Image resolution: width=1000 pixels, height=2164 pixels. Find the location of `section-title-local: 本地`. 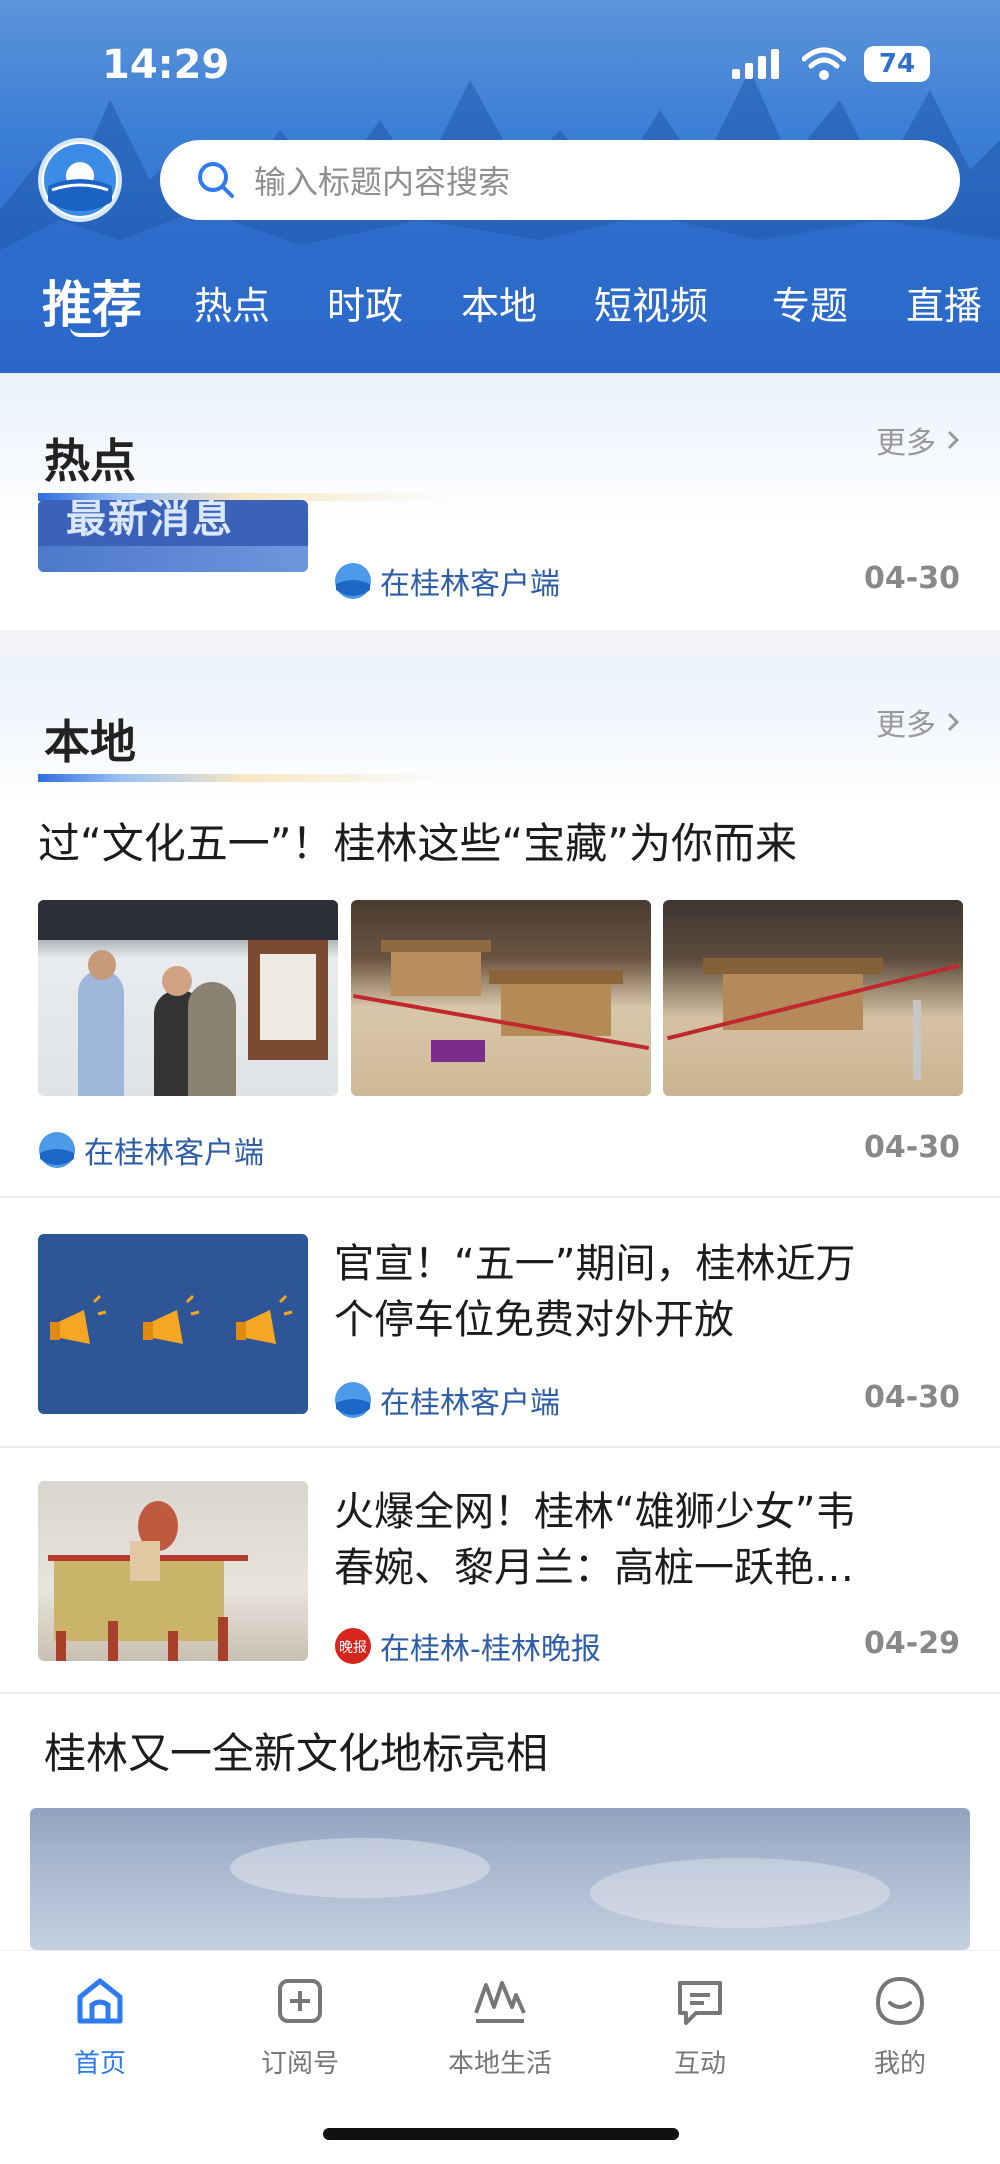

section-title-local: 本地 is located at coordinates (90, 742).